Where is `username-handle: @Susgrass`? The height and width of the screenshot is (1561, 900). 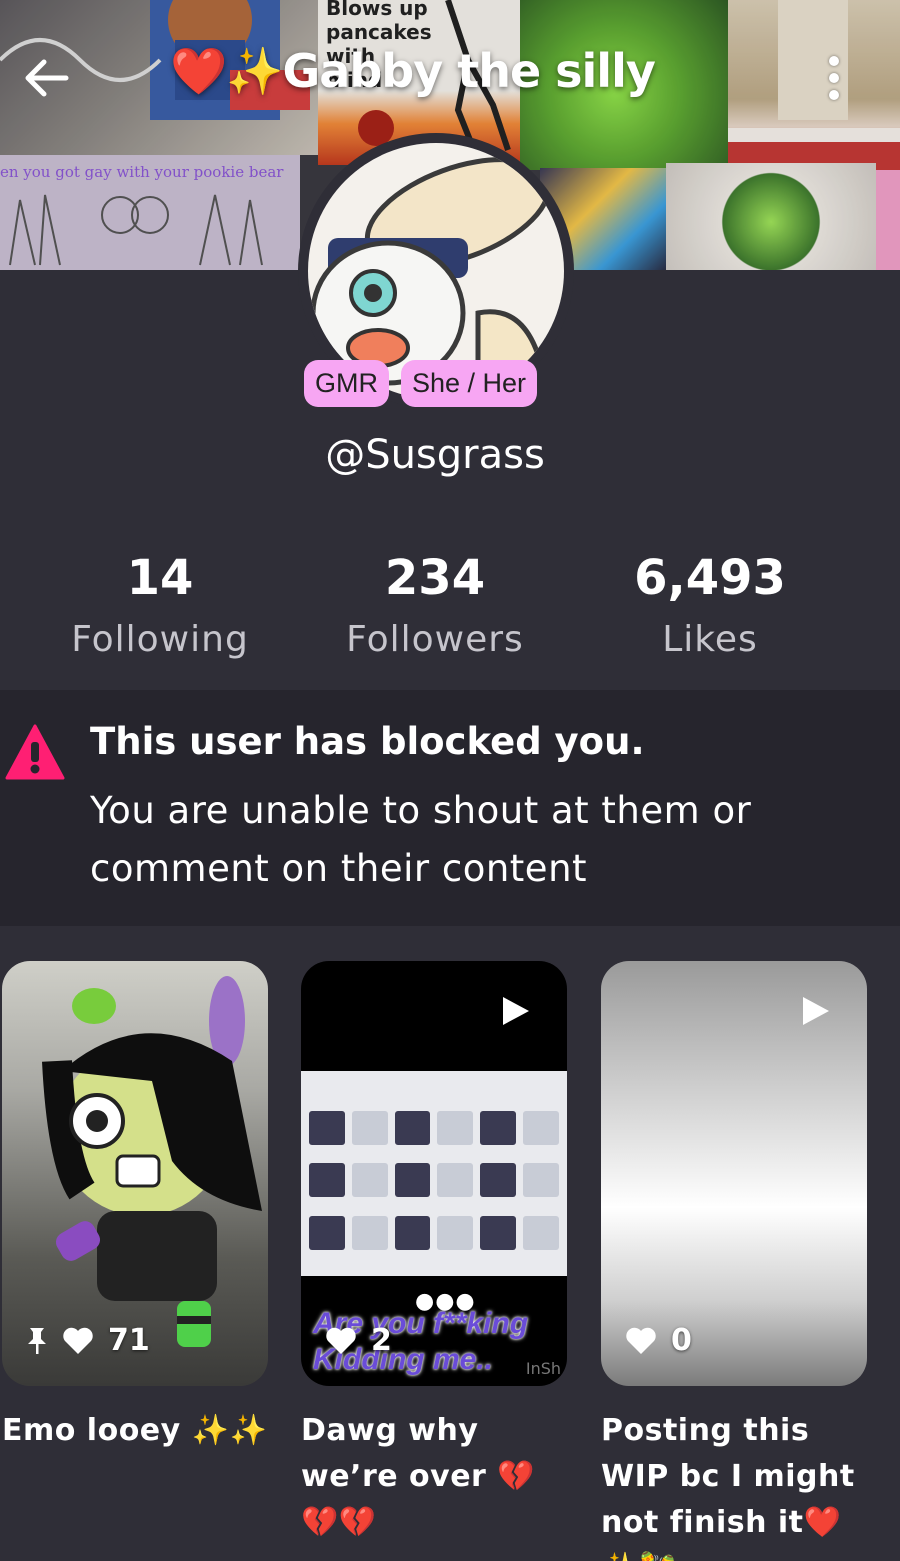 username-handle: @Susgrass is located at coordinates (435, 455).